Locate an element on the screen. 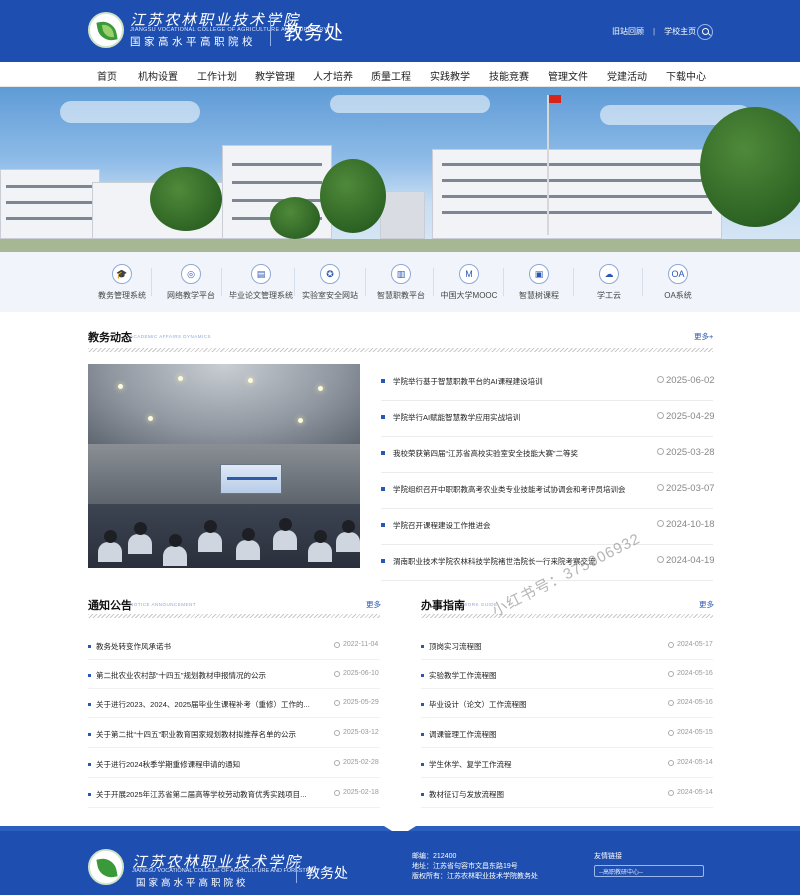 Image resolution: width=800 pixels, height=895 pixels. nav-item-work-plan: 工作计划 is located at coordinates (217, 75).